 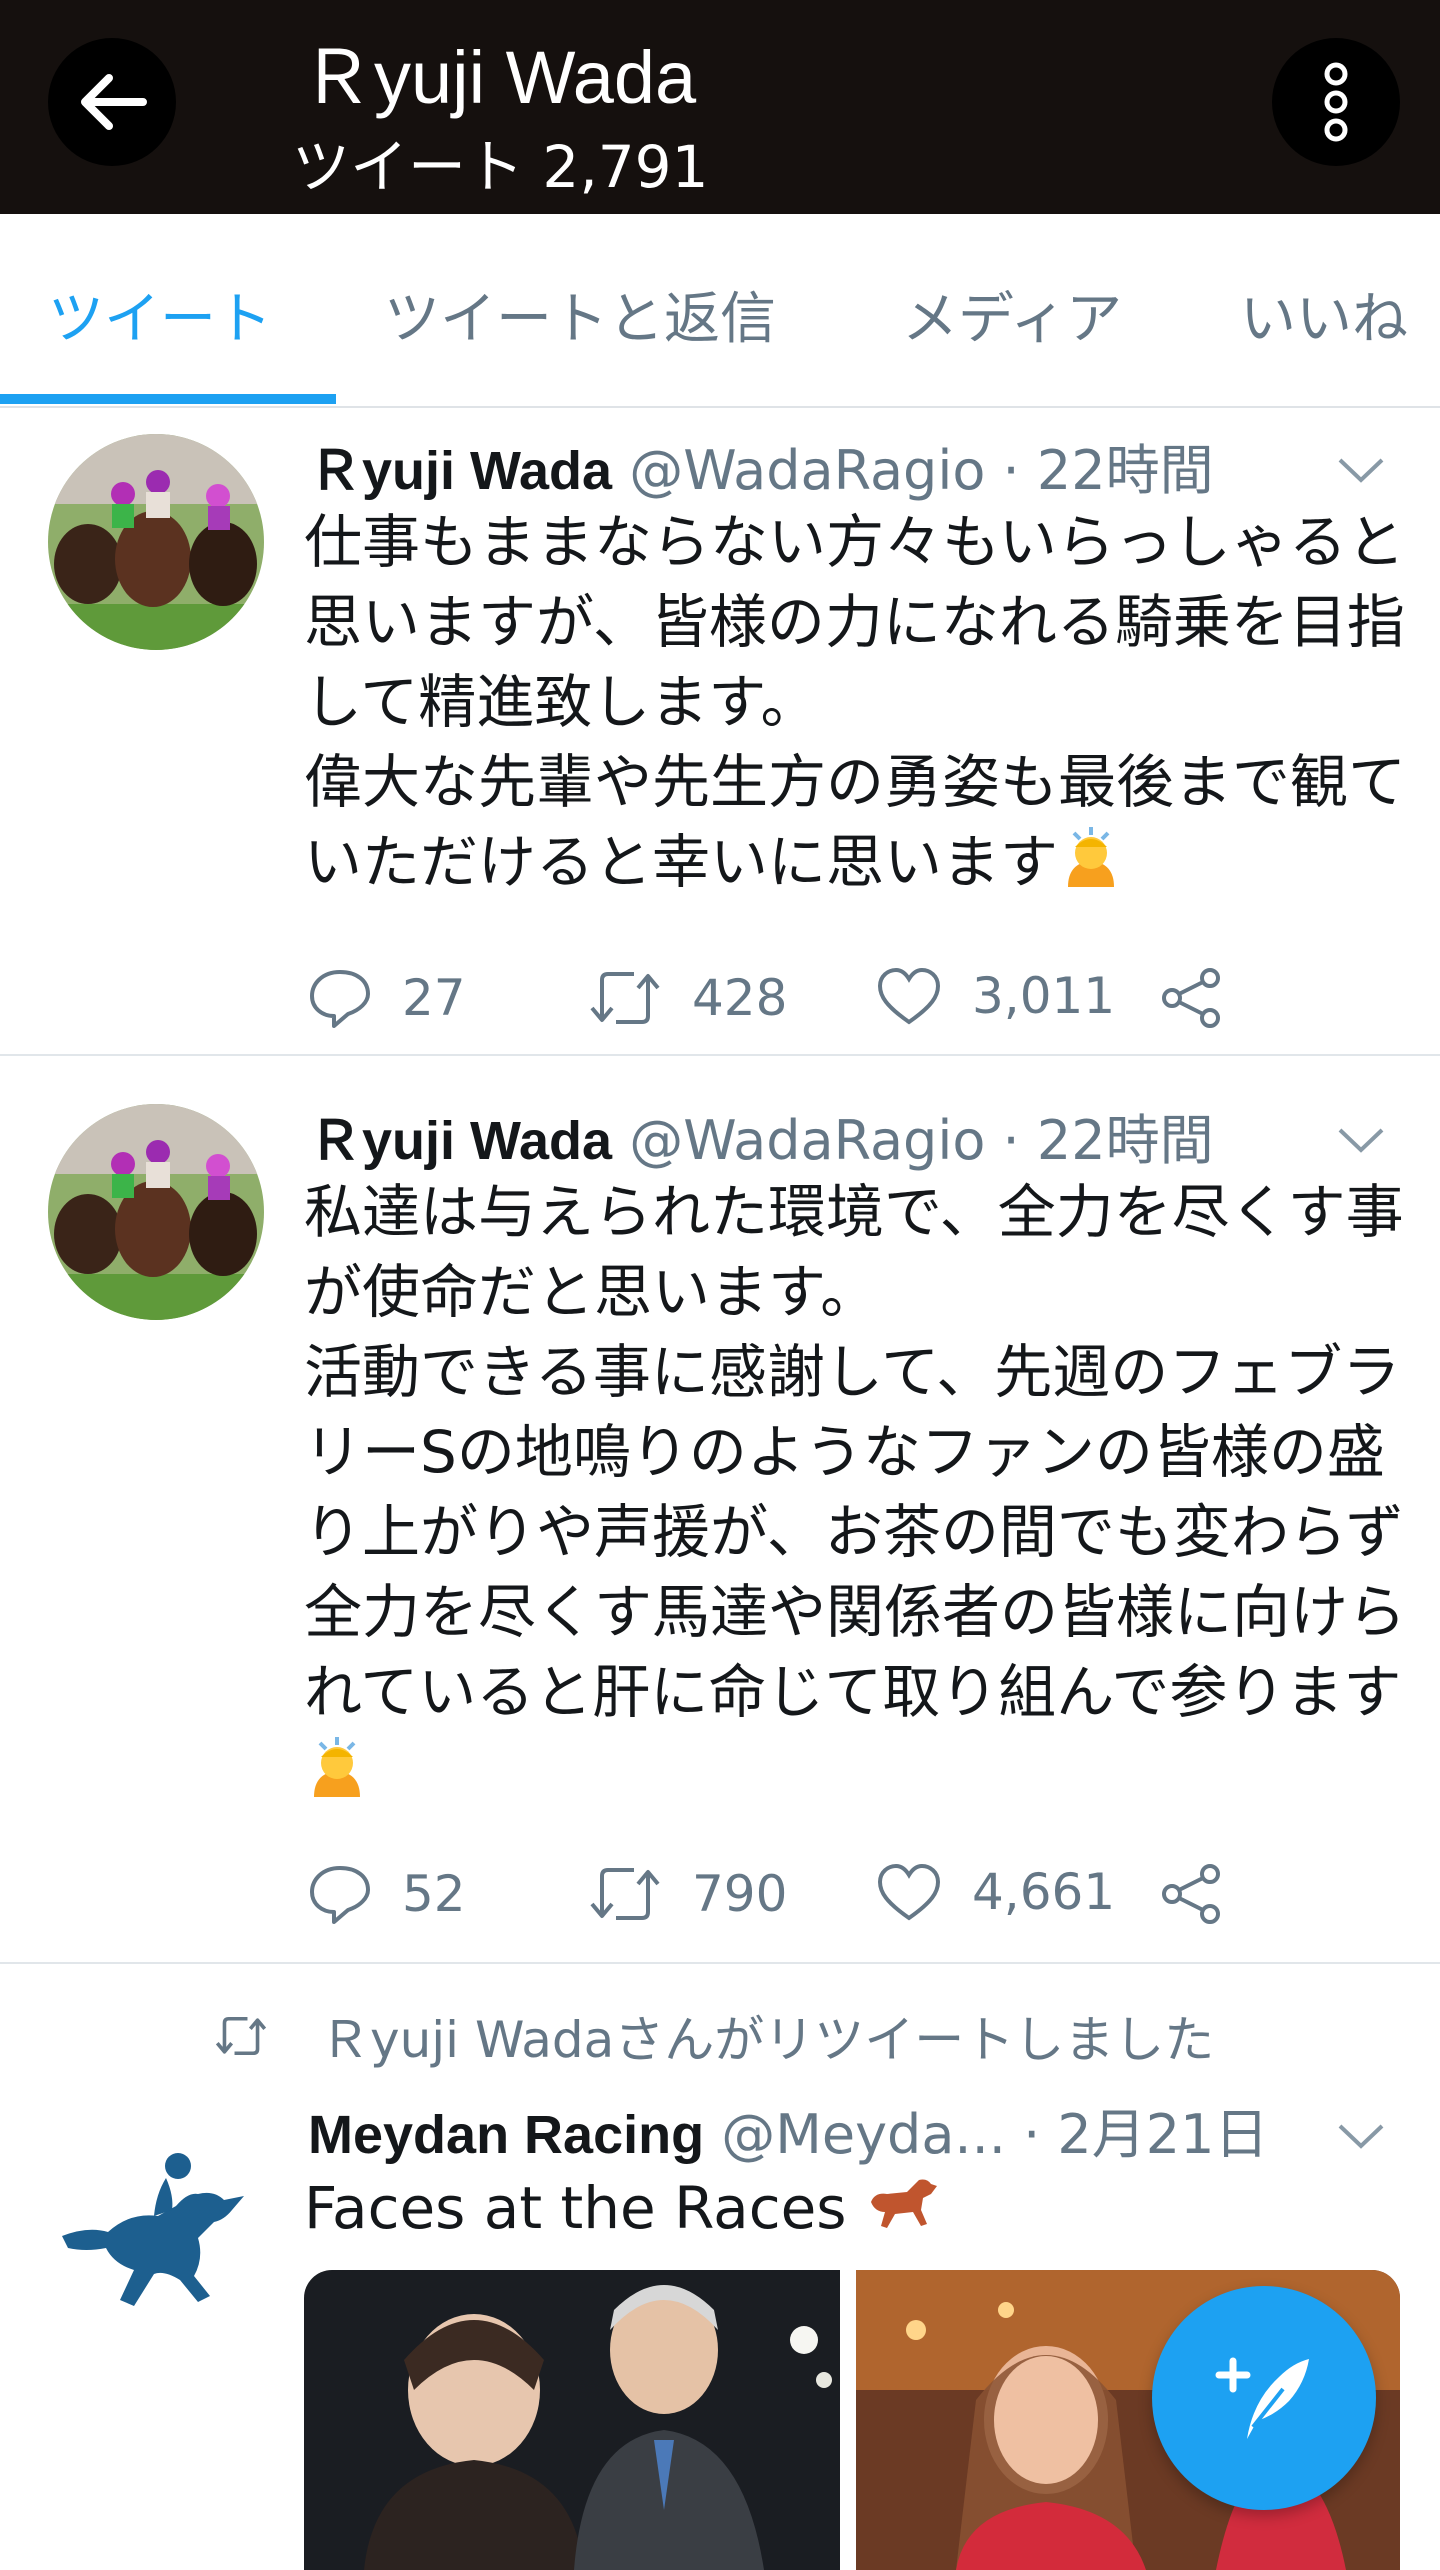 I want to click on reply-count: 52, so click(x=434, y=1894).